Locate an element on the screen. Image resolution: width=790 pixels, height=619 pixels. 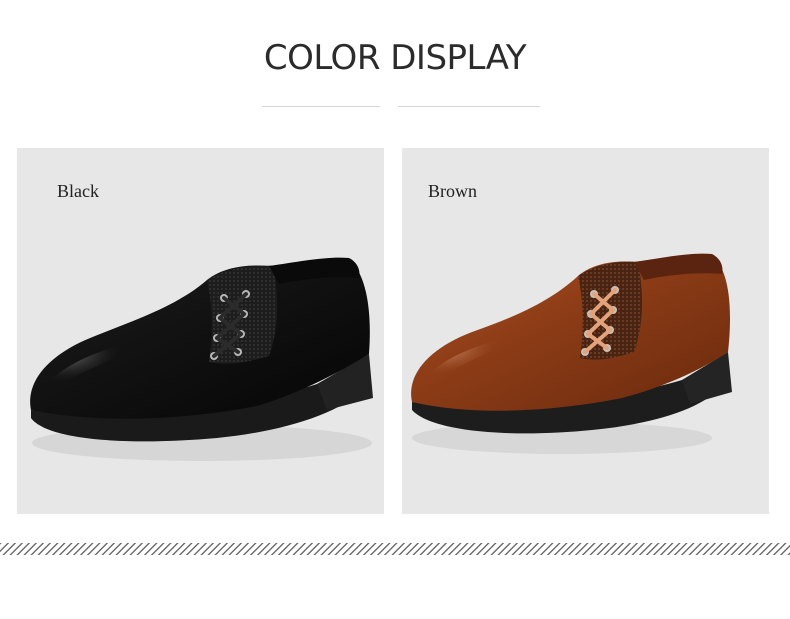
title-divider-left is located at coordinates (321, 106).